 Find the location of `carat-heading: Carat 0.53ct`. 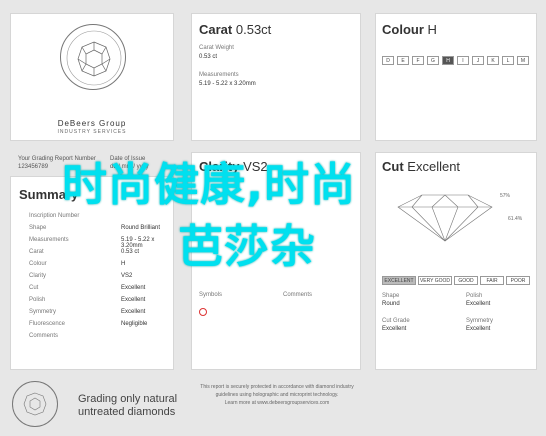

carat-heading: Carat 0.53ct is located at coordinates (235, 29).